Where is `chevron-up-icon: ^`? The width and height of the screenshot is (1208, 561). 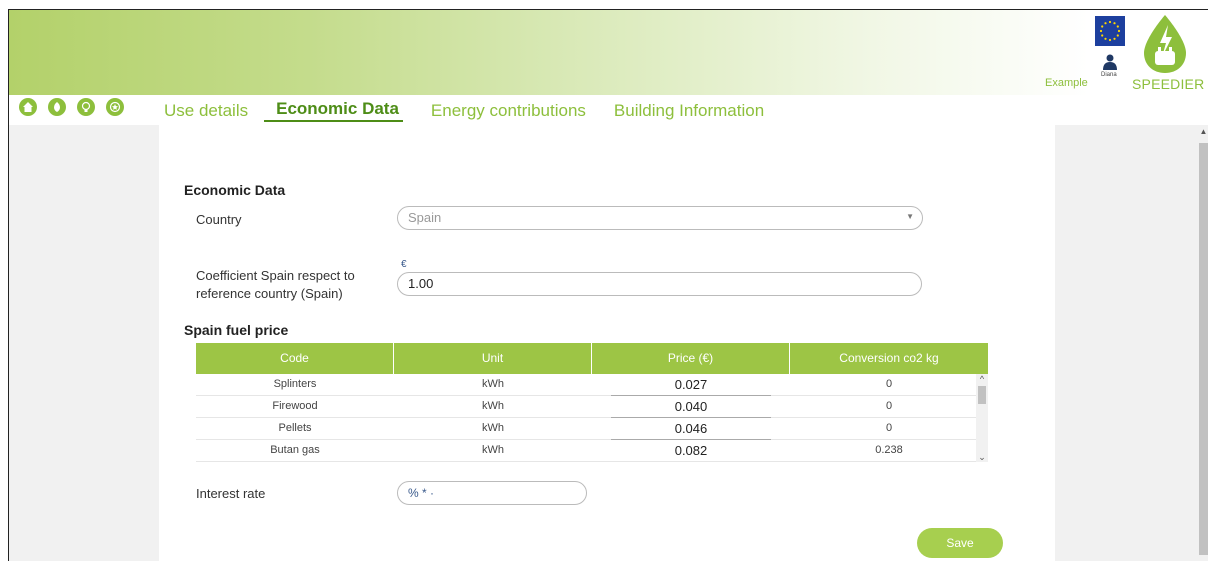 chevron-up-icon: ^ is located at coordinates (982, 379).